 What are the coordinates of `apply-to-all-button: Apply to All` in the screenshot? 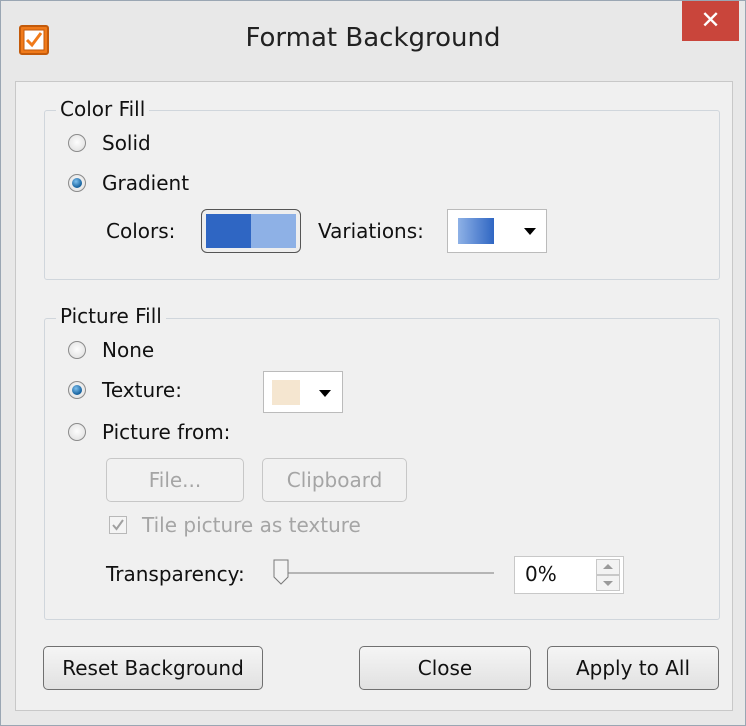 It's located at (633, 668).